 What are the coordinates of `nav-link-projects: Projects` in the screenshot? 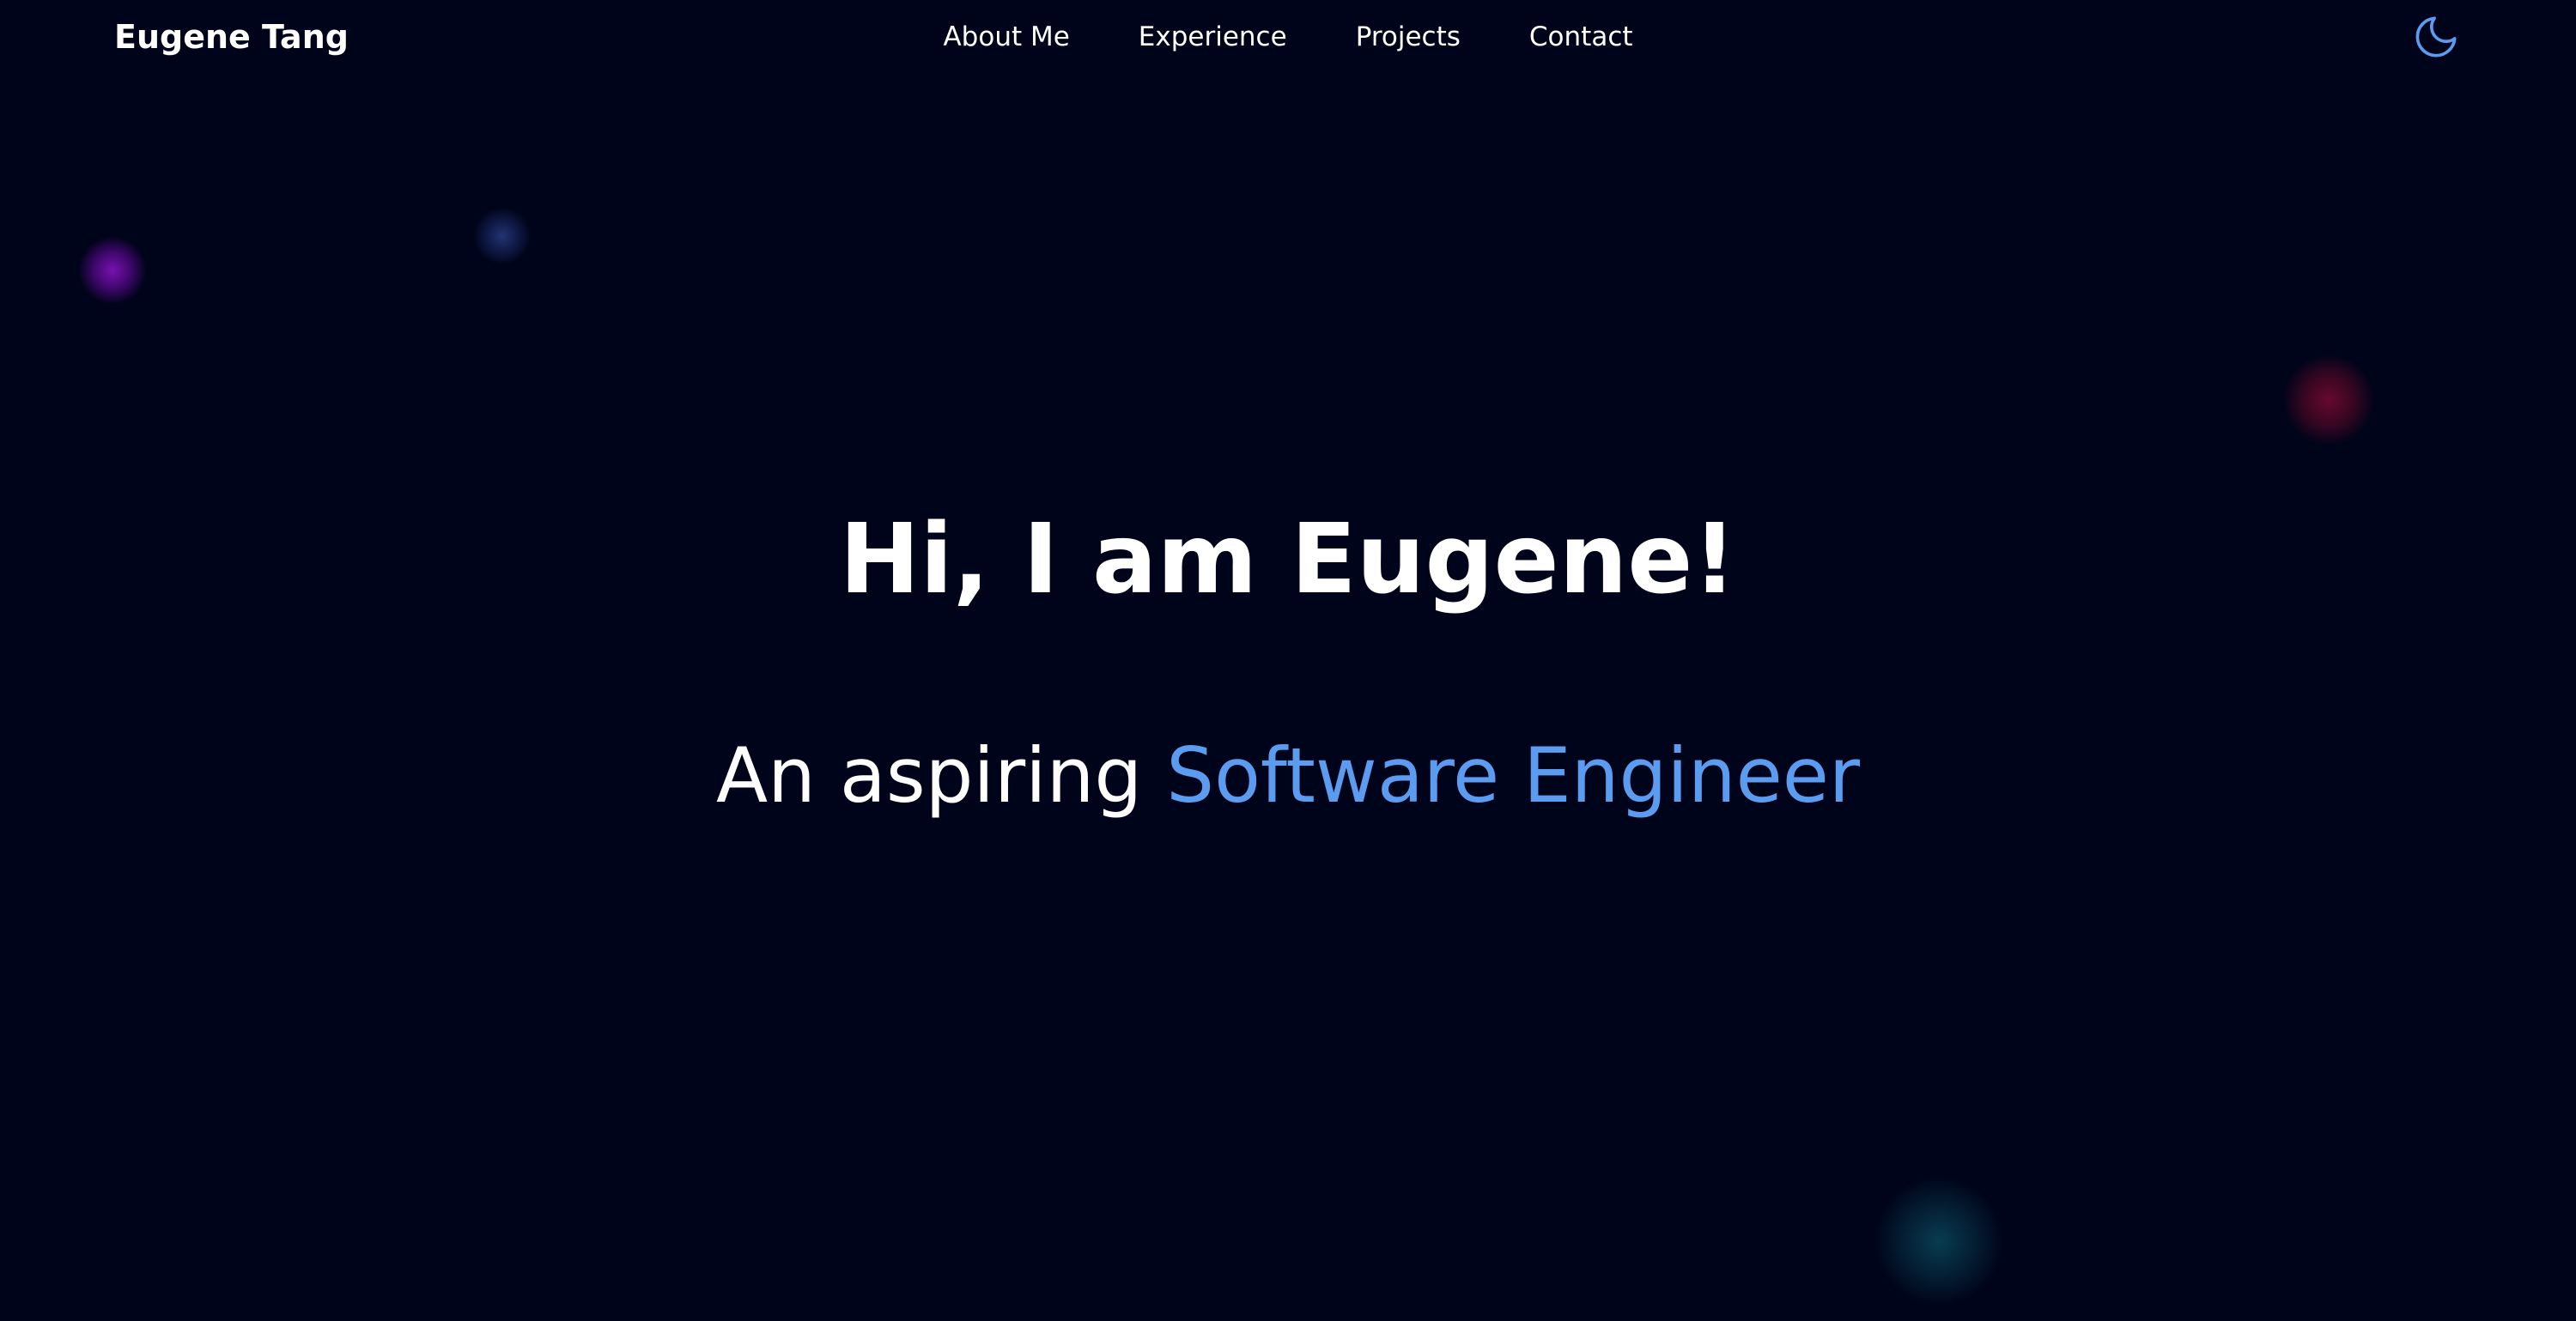 It's located at (1408, 37).